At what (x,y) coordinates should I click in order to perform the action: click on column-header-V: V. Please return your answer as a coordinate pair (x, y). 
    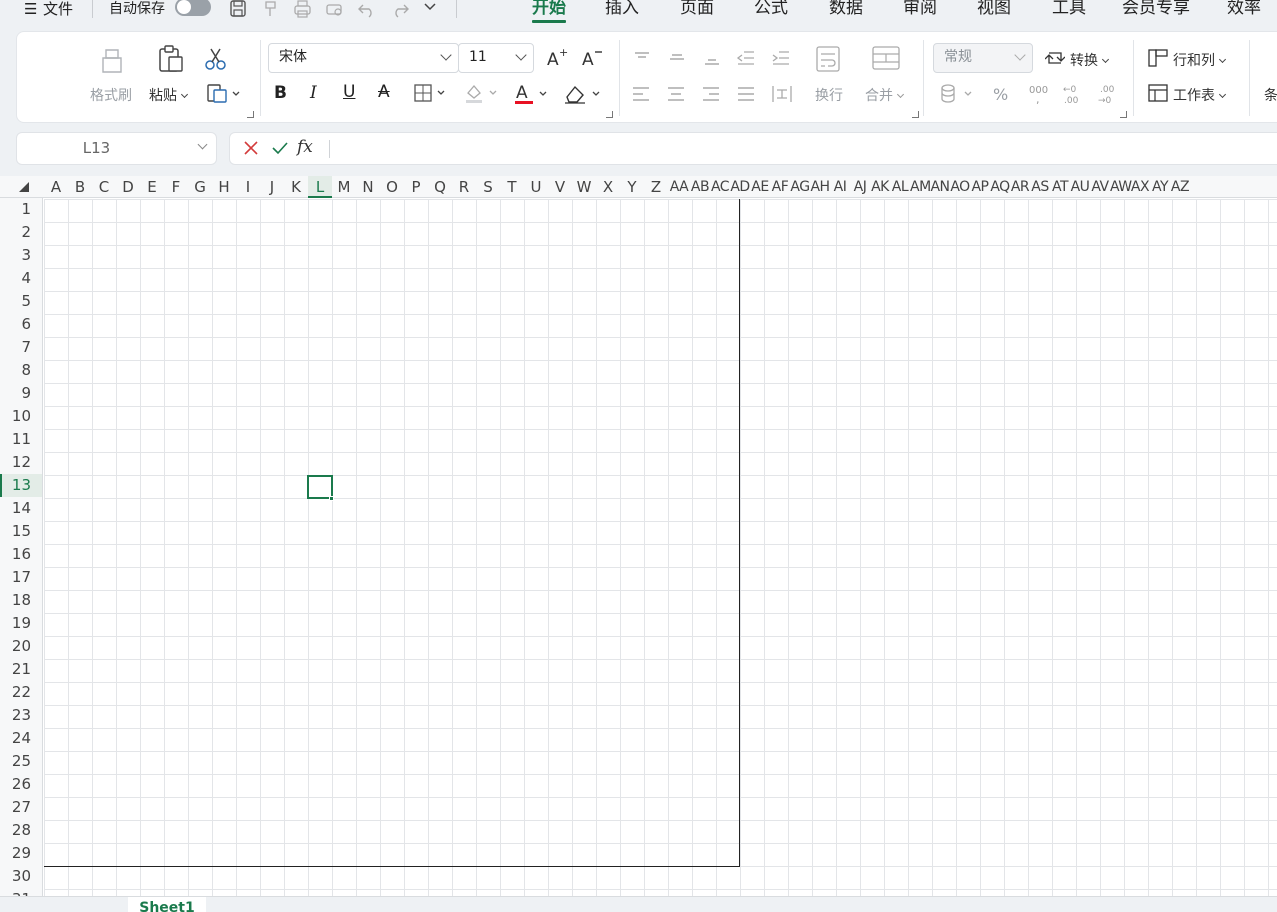
    Looking at the image, I should click on (560, 187).